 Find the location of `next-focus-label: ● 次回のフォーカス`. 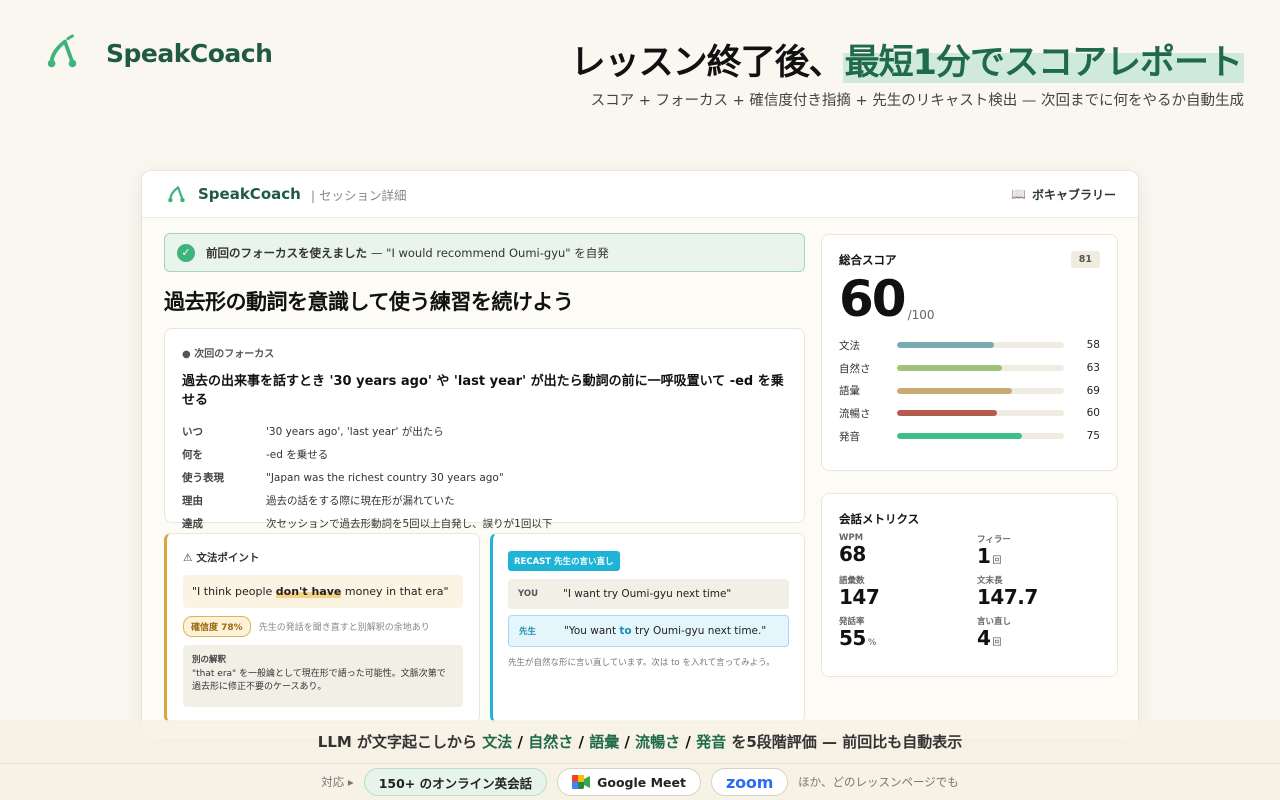

next-focus-label: ● 次回のフォーカス is located at coordinates (228, 354).